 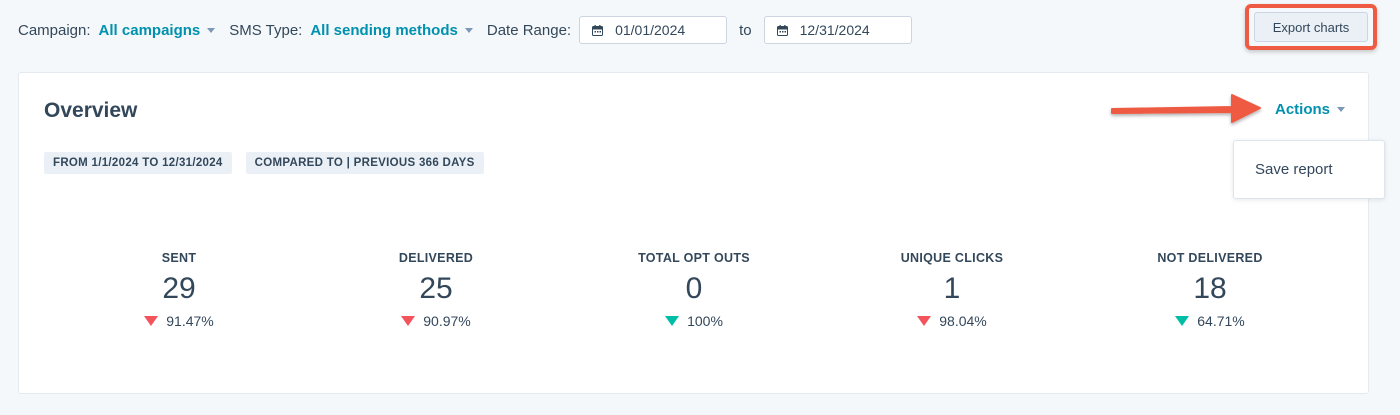 I want to click on metric-label: NOT DELIVERED, so click(x=1210, y=258).